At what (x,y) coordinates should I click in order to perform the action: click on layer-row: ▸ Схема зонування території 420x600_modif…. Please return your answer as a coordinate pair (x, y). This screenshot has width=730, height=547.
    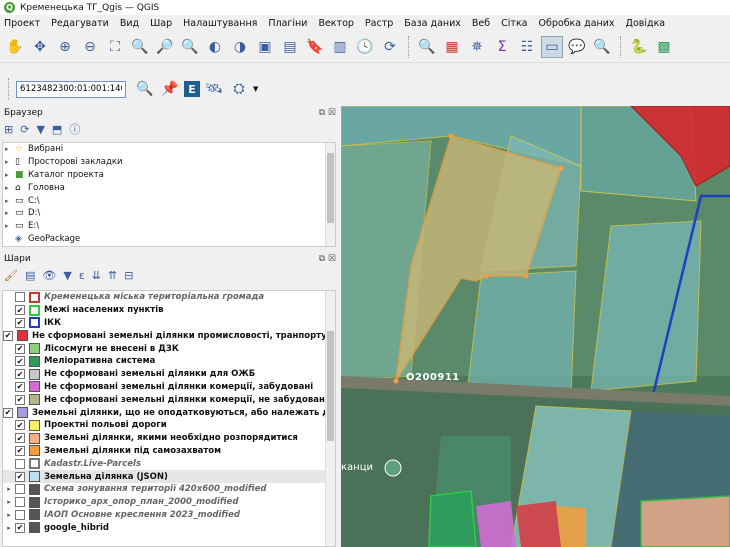
    Looking at the image, I should click on (169, 489).